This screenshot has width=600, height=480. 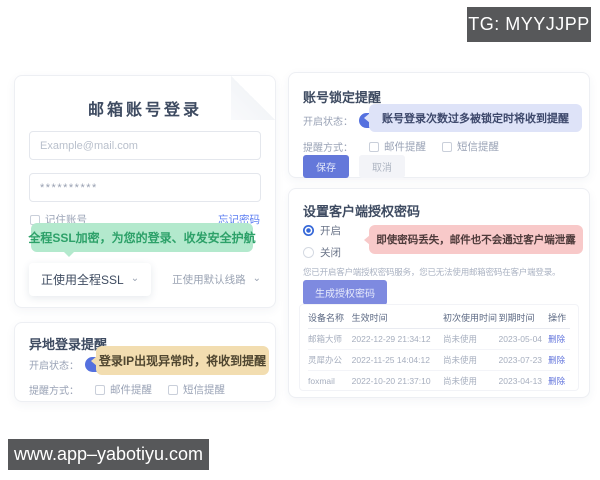 I want to click on tooltip-arrow-icon, so click(x=69, y=254).